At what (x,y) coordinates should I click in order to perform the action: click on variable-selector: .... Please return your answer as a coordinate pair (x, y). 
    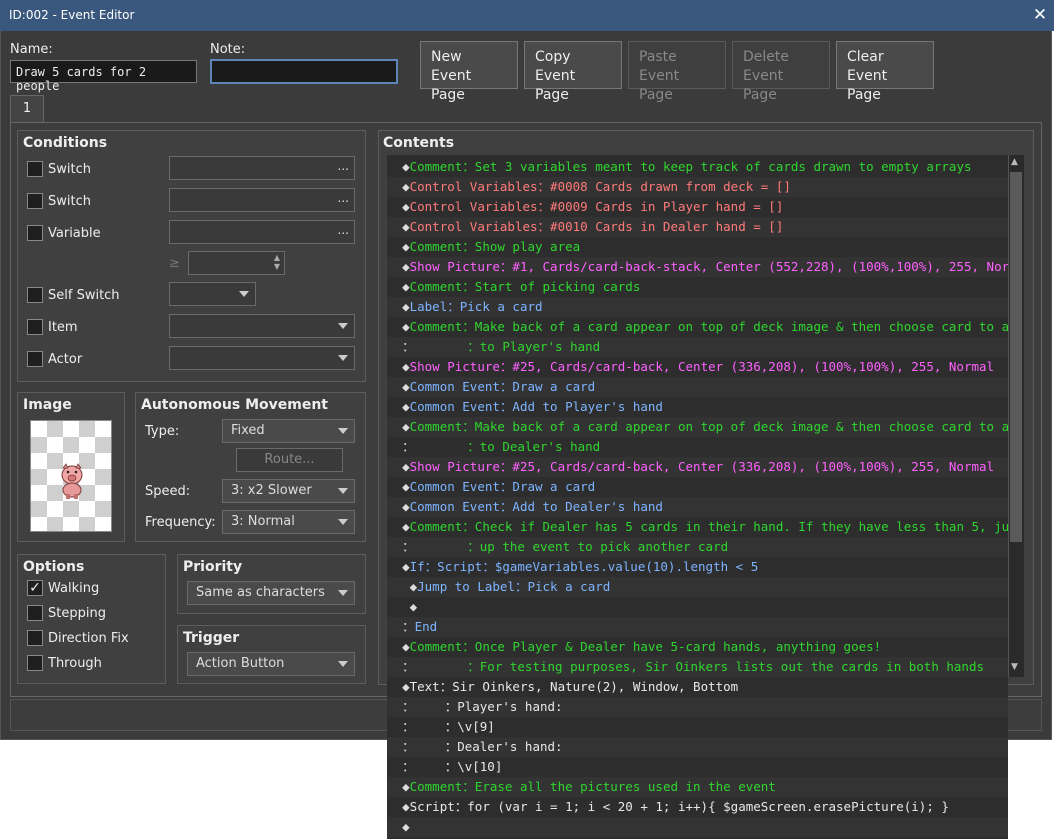
    Looking at the image, I should click on (262, 232).